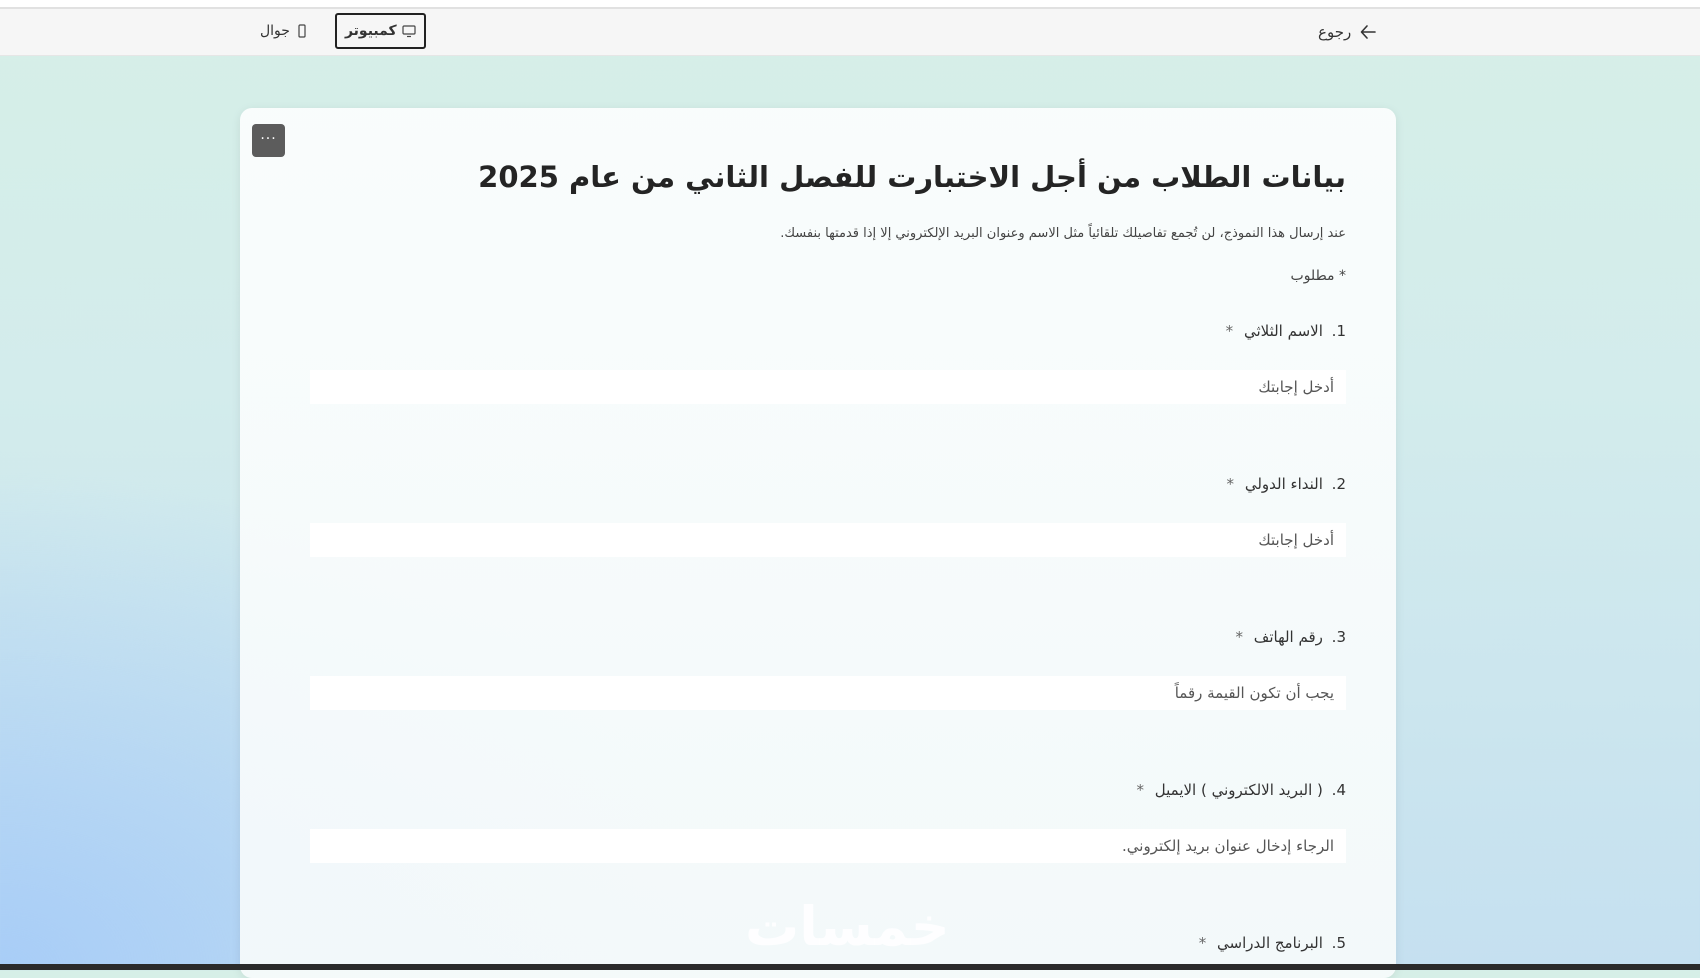 Image resolution: width=1700 pixels, height=978 pixels. I want to click on question-1: 1. الاسم الثلاثي * أدخل إجابتك, so click(826, 363).